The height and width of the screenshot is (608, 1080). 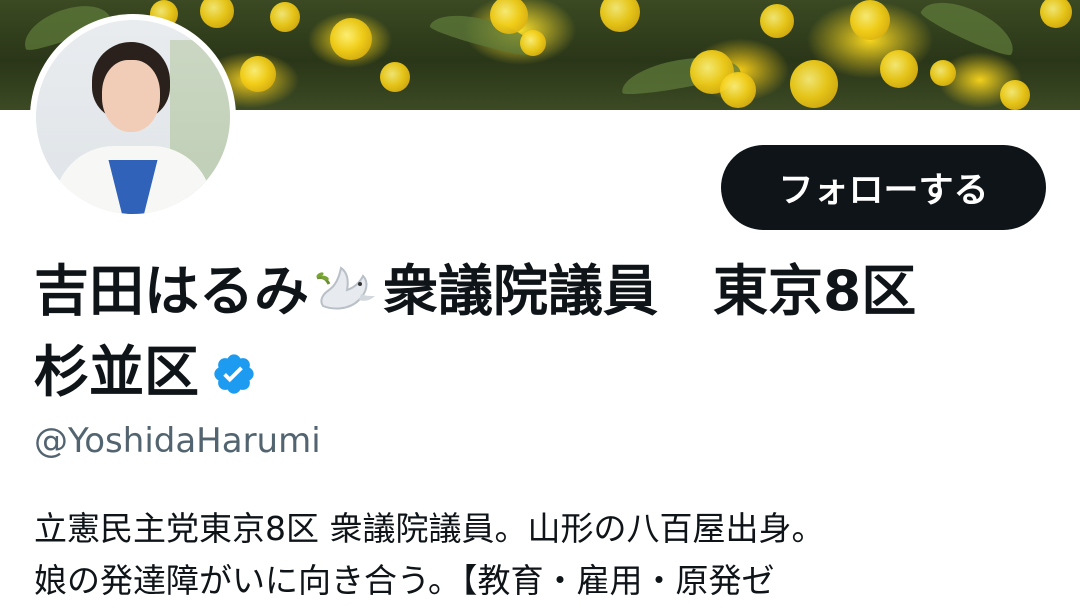 I want to click on banner-leaf, so click(x=970, y=30).